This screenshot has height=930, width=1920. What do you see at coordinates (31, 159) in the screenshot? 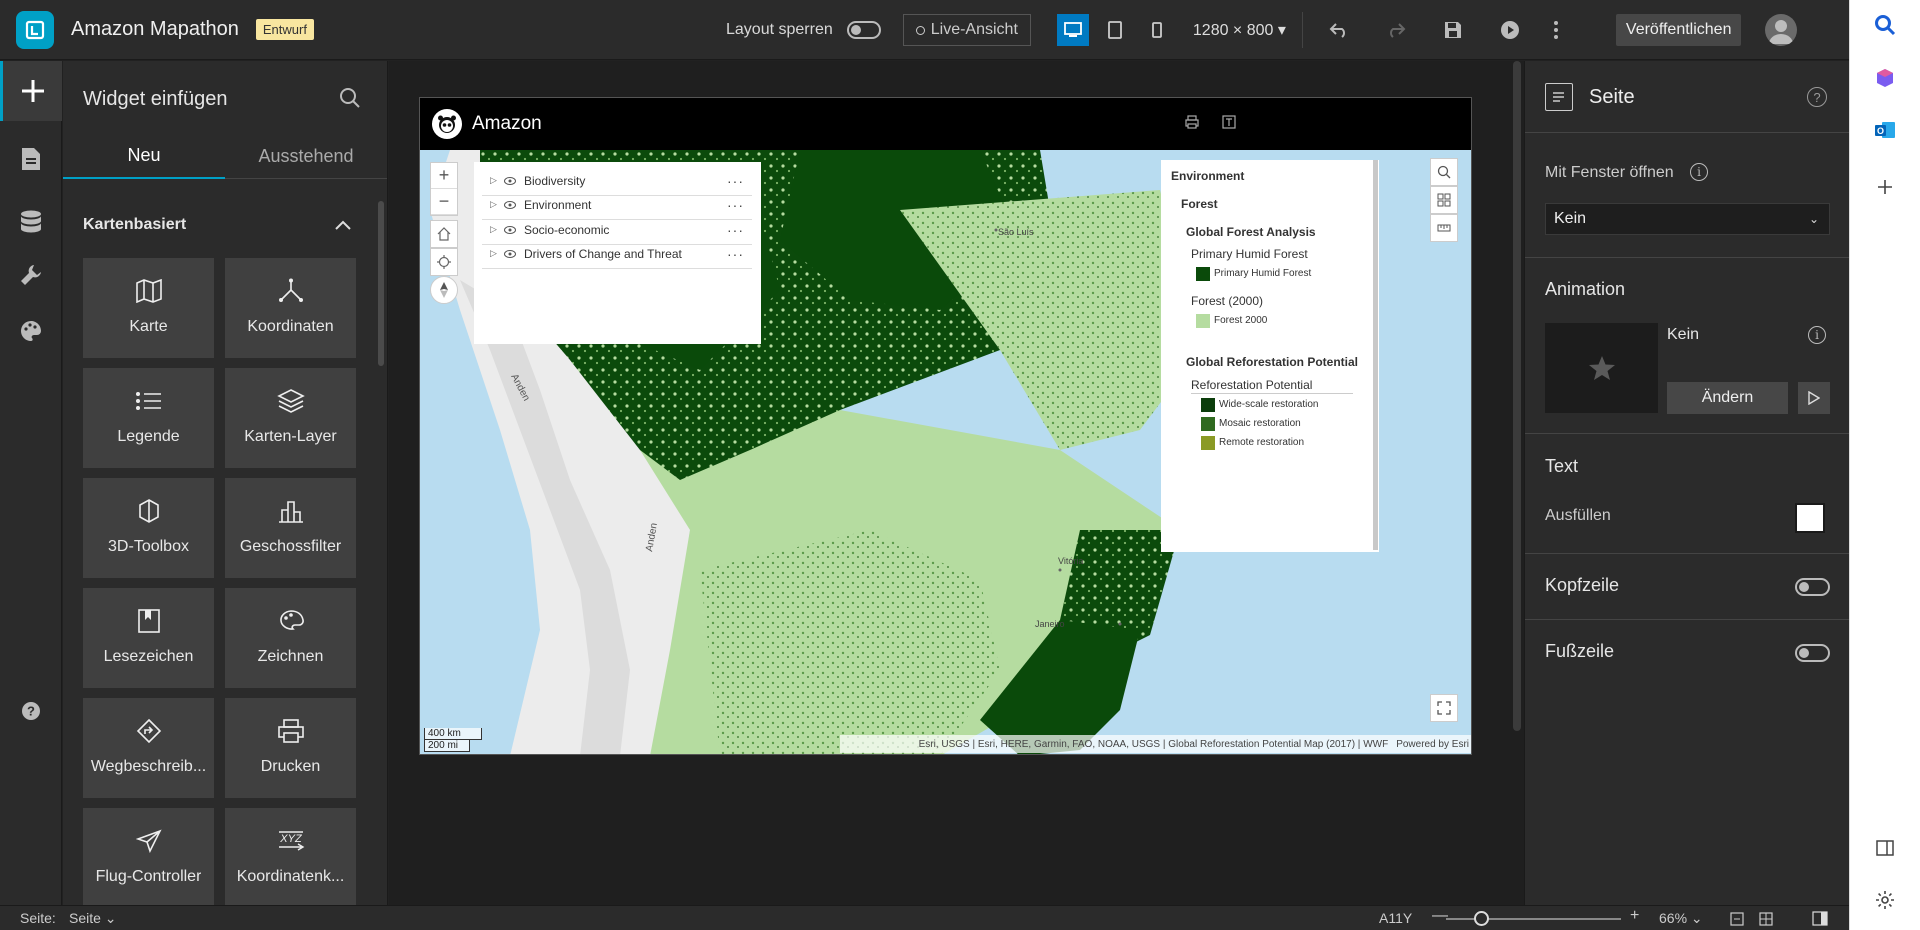
I see `rail-pages` at bounding box center [31, 159].